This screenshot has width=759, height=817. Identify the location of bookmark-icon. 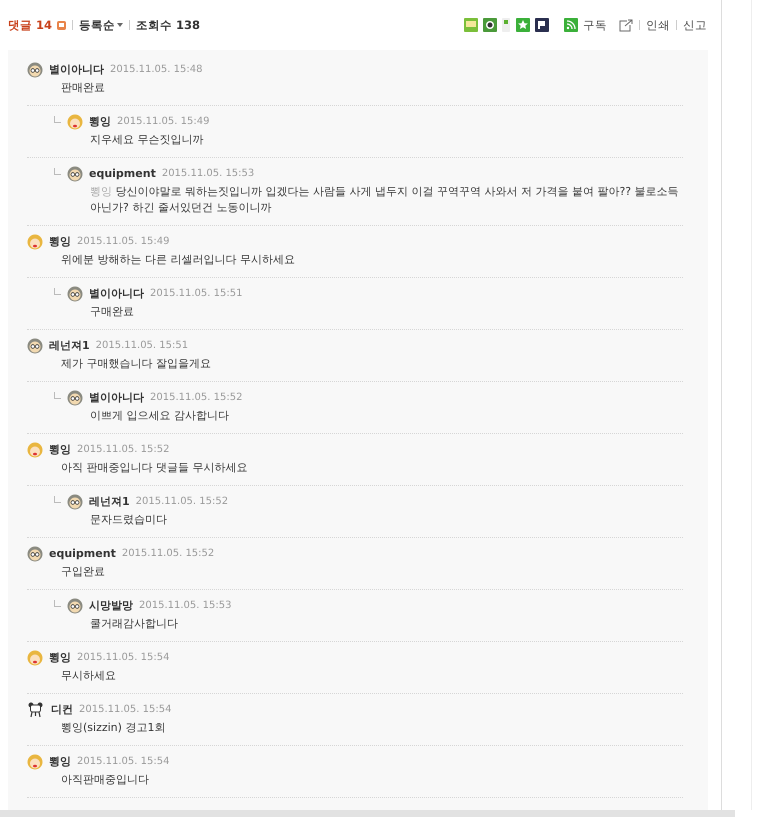
(542, 25).